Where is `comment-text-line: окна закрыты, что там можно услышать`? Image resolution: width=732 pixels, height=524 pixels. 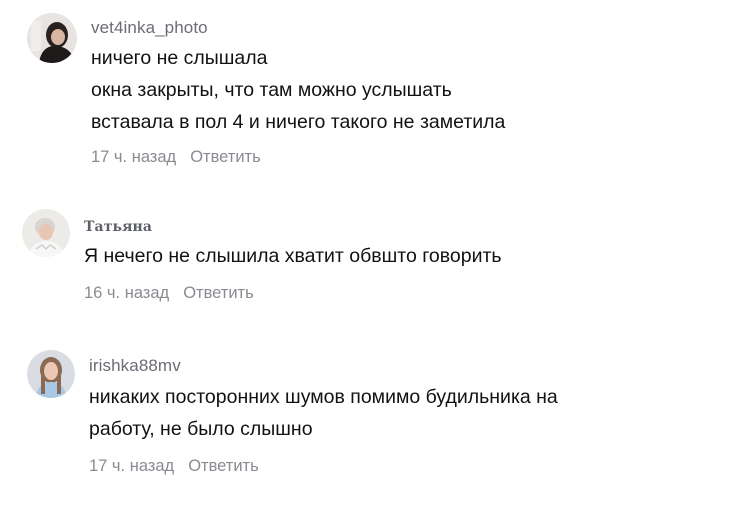 comment-text-line: окна закрыты, что там можно услышать is located at coordinates (271, 90).